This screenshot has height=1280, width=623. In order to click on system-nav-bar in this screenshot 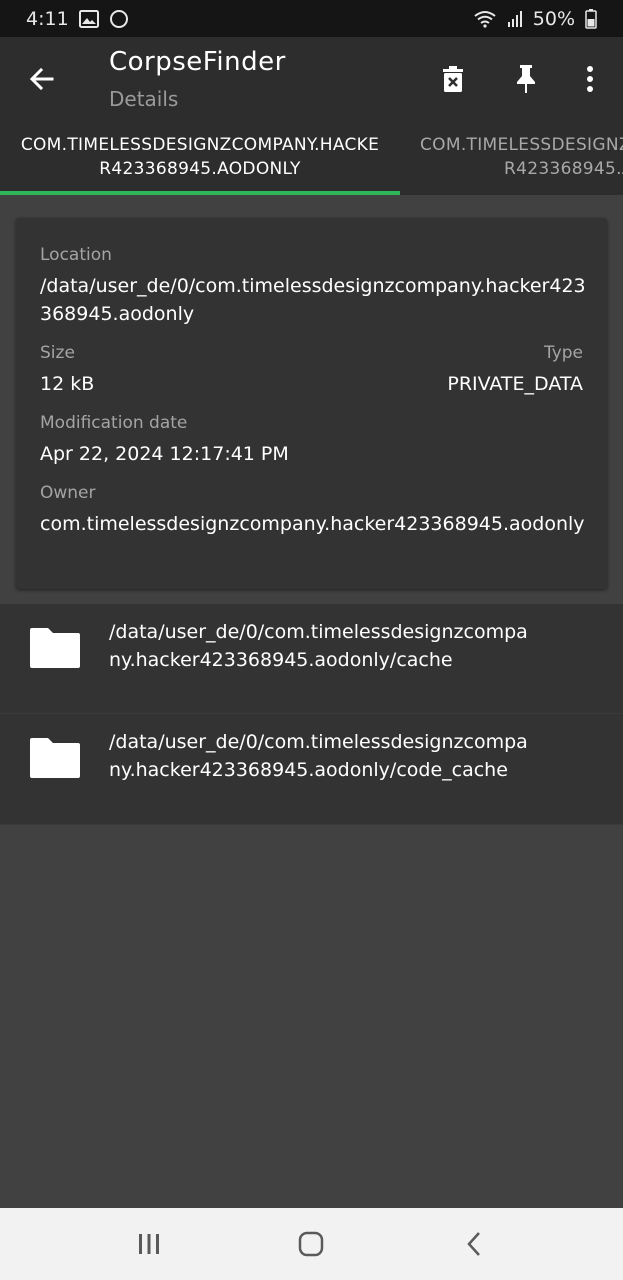, I will do `click(311, 1244)`.